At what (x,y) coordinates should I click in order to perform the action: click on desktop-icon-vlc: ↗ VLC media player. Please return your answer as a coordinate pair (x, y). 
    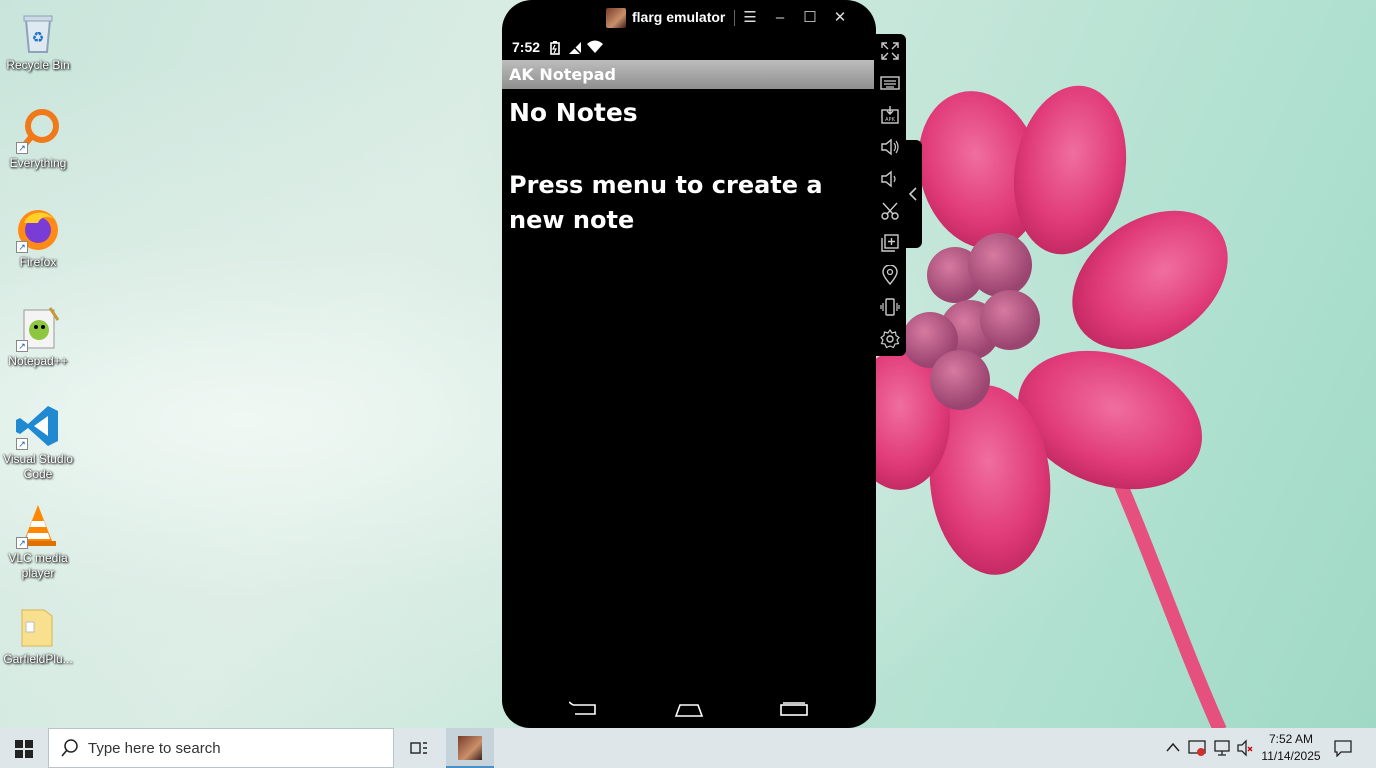
    Looking at the image, I should click on (38, 541).